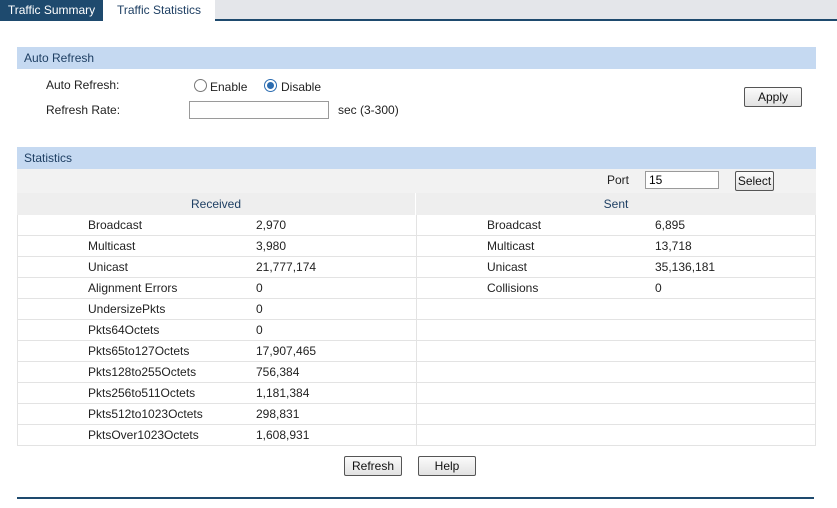  I want to click on table-row: Pkts256to511Octets 1,181,384, so click(416, 393).